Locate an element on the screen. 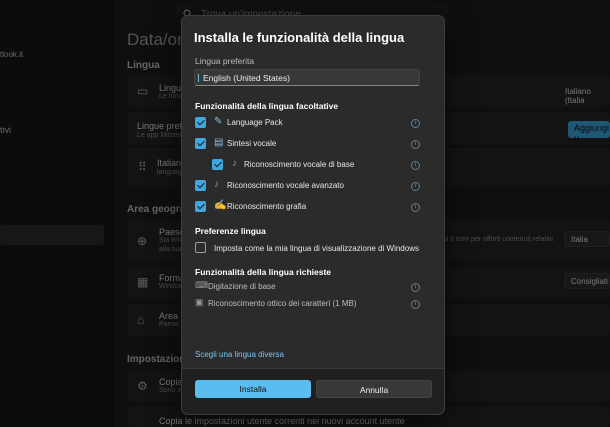 This screenshot has width=610, height=427. language-pack-icon: ✎ is located at coordinates (218, 121).